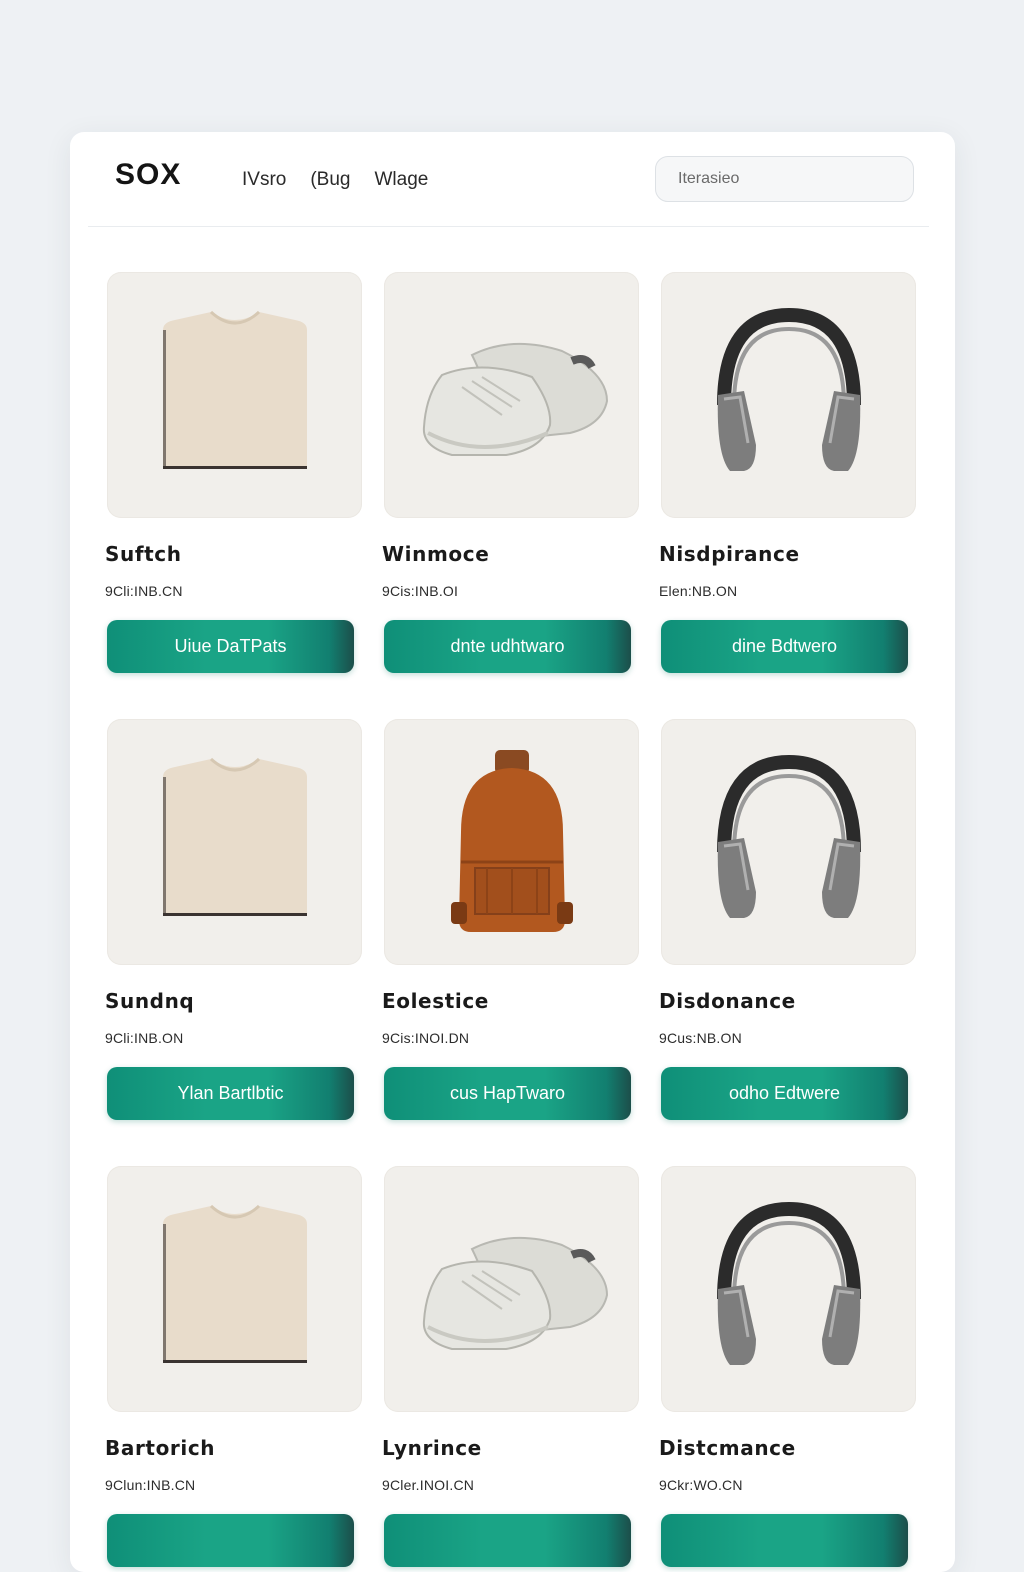  I want to click on product-name: Lynrince, so click(432, 1448).